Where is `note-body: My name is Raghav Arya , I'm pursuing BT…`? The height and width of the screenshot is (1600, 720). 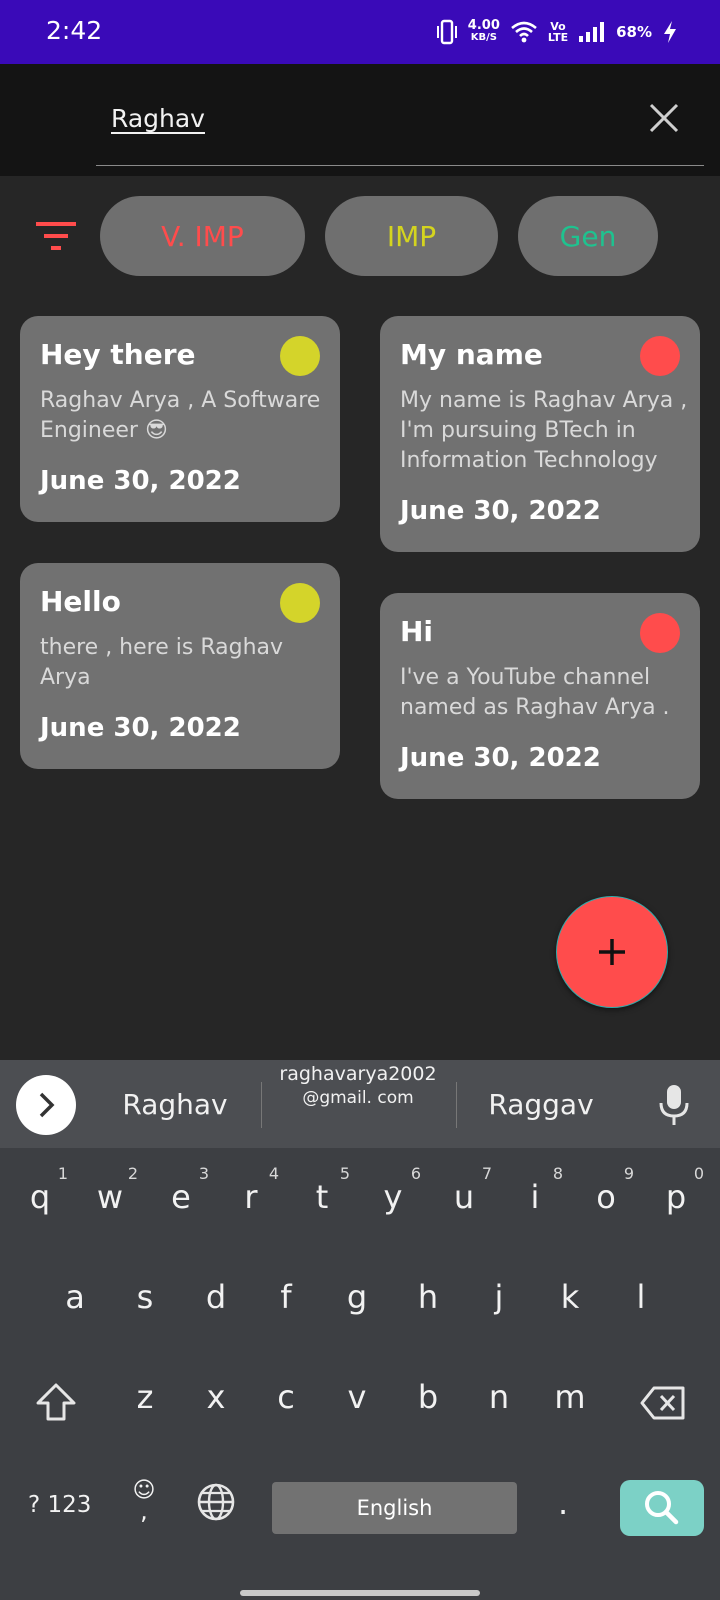 note-body: My name is Raghav Arya , I'm pursuing BT… is located at coordinates (544, 430).